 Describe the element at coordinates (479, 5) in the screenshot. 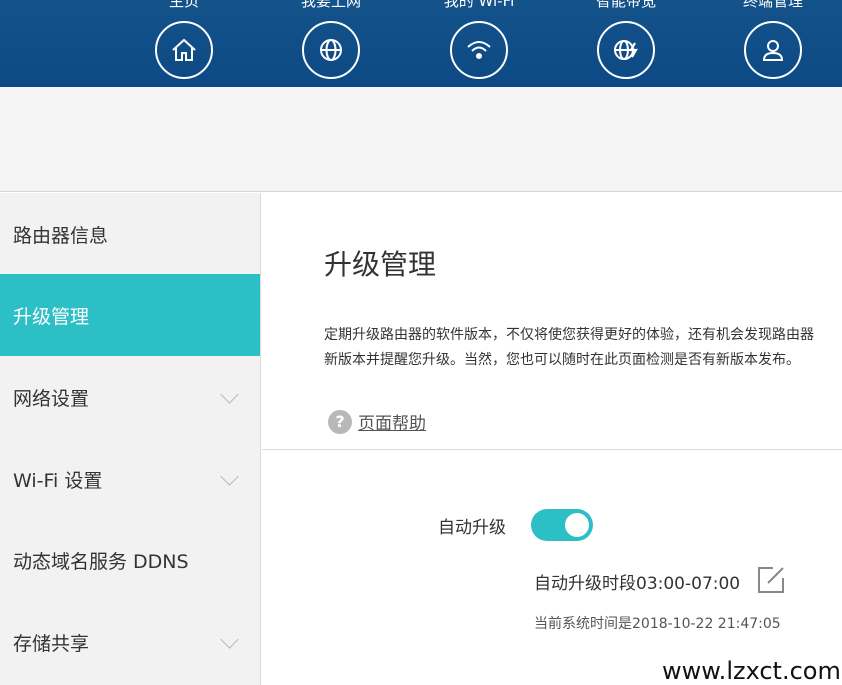

I see `nav-label-wifi: 我的 Wi-Fi` at that location.